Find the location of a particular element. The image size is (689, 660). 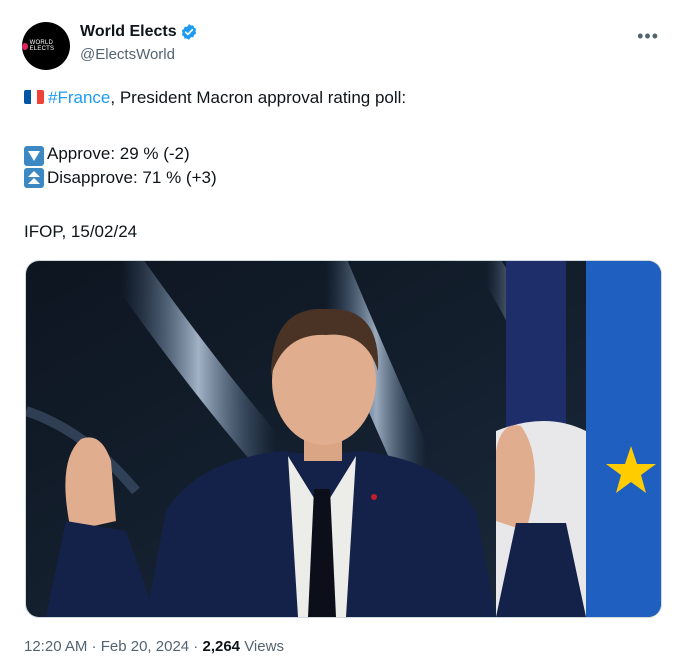

author-name-row: World Elects is located at coordinates (139, 32).